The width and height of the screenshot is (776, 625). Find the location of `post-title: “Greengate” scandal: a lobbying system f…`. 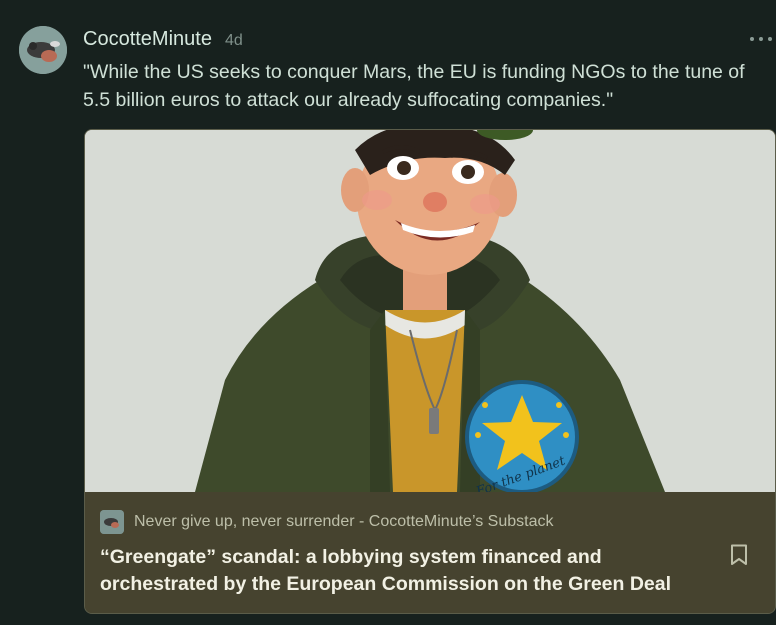

post-title: “Greengate” scandal: a lobbying system f… is located at coordinates (400, 571).